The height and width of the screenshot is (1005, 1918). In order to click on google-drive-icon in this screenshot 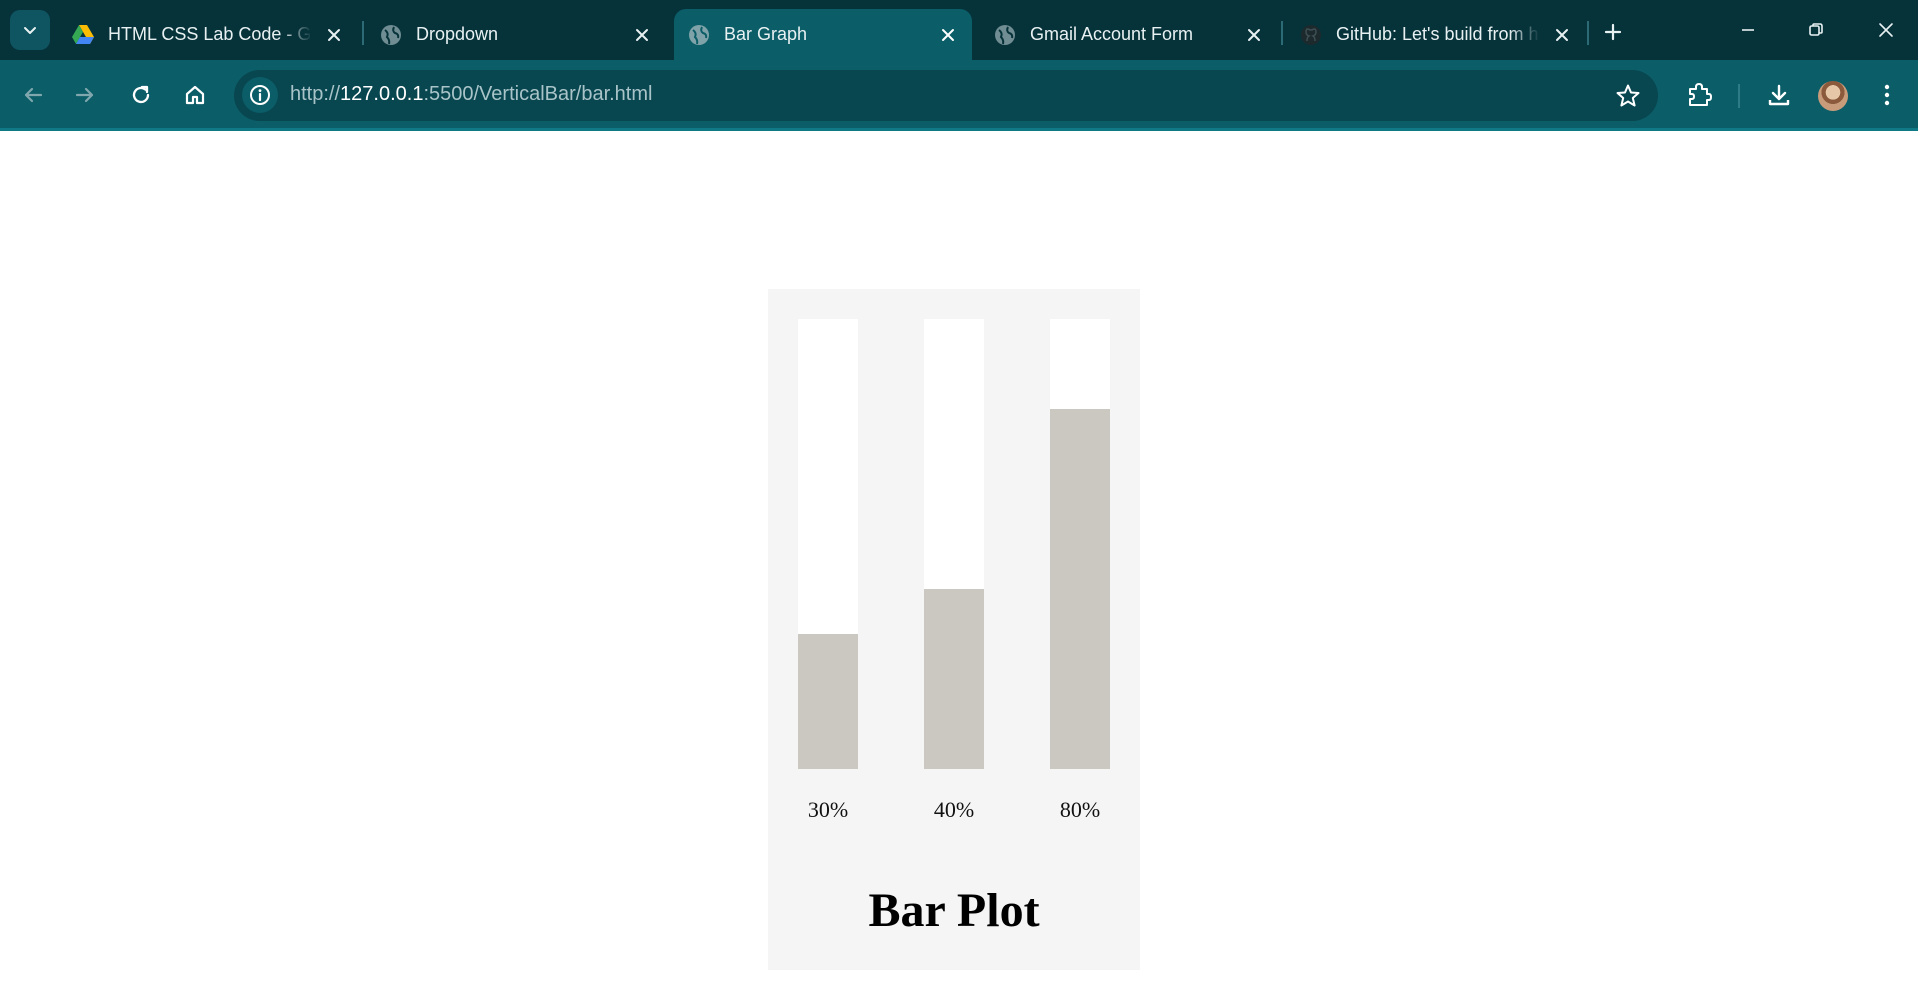, I will do `click(83, 35)`.